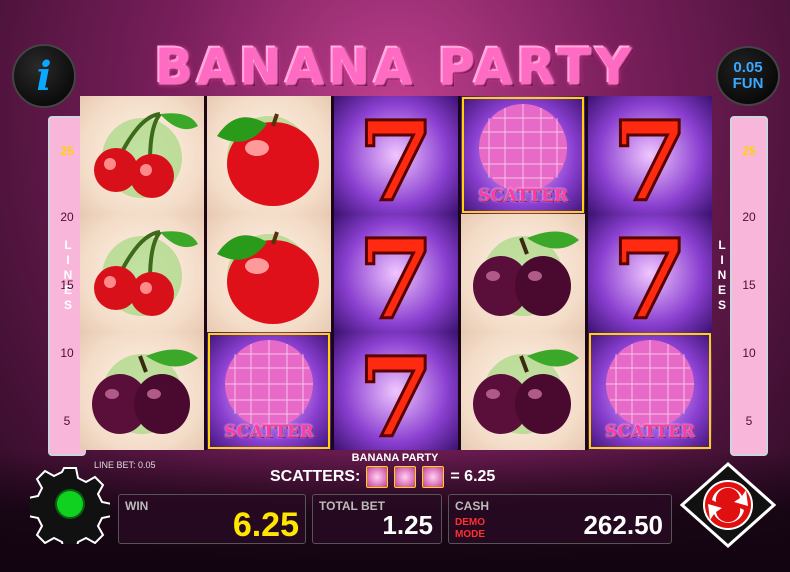 This screenshot has width=790, height=572. I want to click on game-title: BANANA PARTY, so click(395, 67).